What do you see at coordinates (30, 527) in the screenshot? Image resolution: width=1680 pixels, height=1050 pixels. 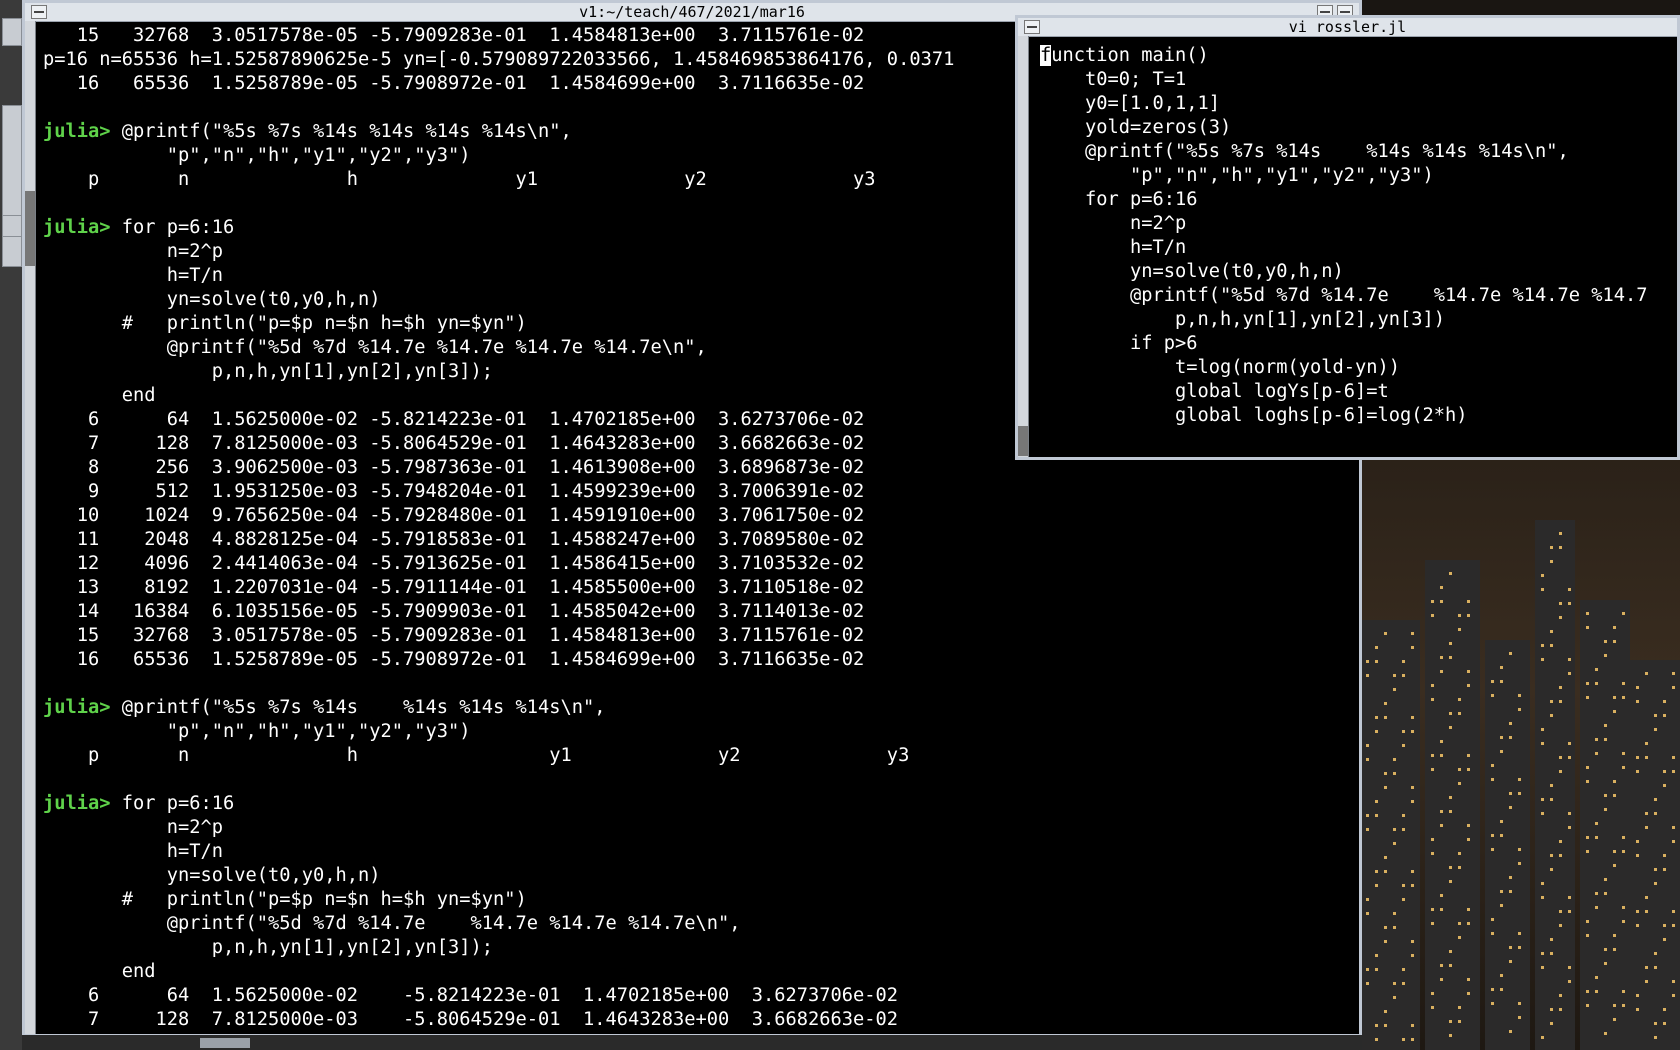 I see `terminal-scrollbar` at bounding box center [30, 527].